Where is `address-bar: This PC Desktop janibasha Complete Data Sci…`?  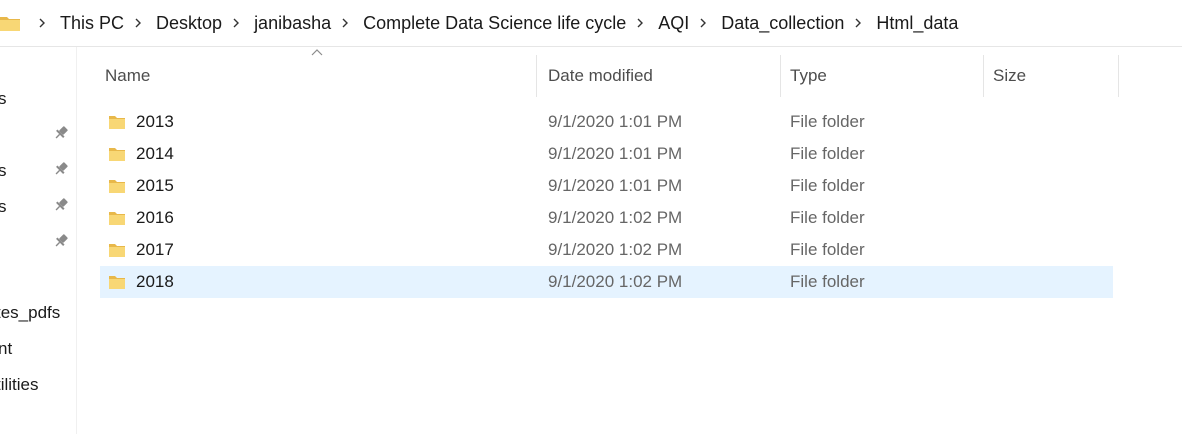
address-bar: This PC Desktop janibasha Complete Data Sci… is located at coordinates (591, 23).